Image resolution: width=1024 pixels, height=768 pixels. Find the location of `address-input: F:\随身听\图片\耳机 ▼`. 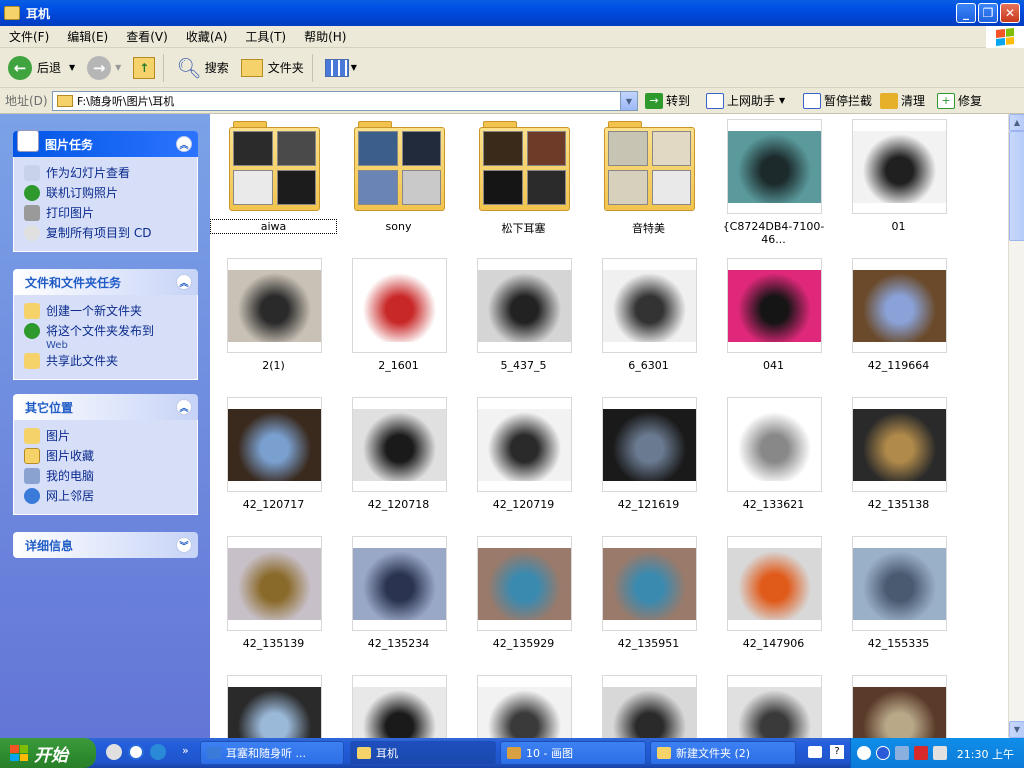

address-input: F:\随身听\图片\耳机 ▼ is located at coordinates (345, 101).